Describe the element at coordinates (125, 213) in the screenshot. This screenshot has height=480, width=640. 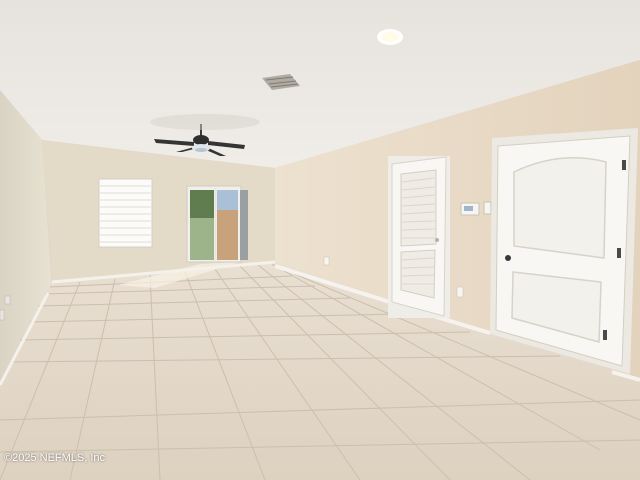
I see `window-blinds` at that location.